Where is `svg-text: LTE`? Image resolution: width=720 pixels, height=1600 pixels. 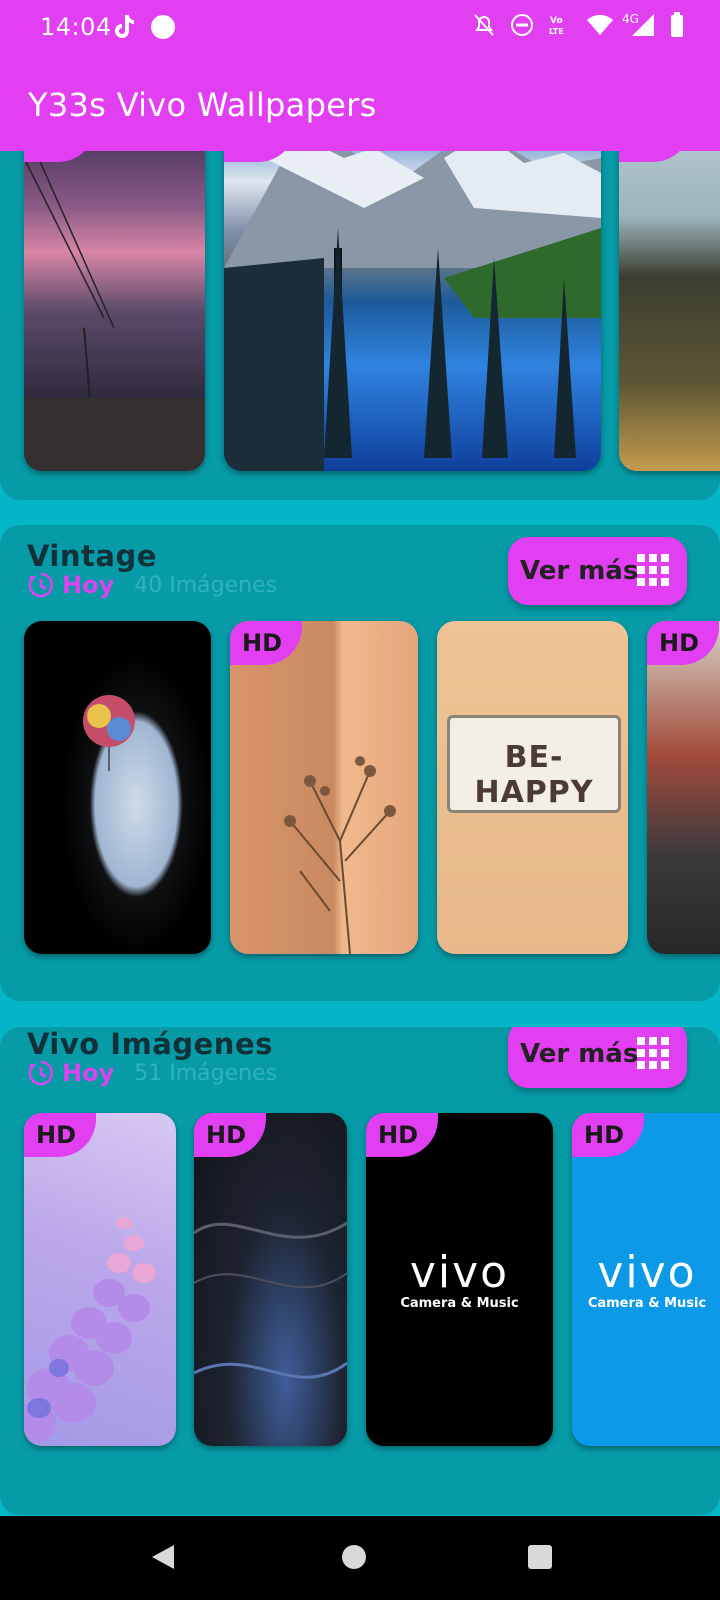 svg-text: LTE is located at coordinates (556, 31).